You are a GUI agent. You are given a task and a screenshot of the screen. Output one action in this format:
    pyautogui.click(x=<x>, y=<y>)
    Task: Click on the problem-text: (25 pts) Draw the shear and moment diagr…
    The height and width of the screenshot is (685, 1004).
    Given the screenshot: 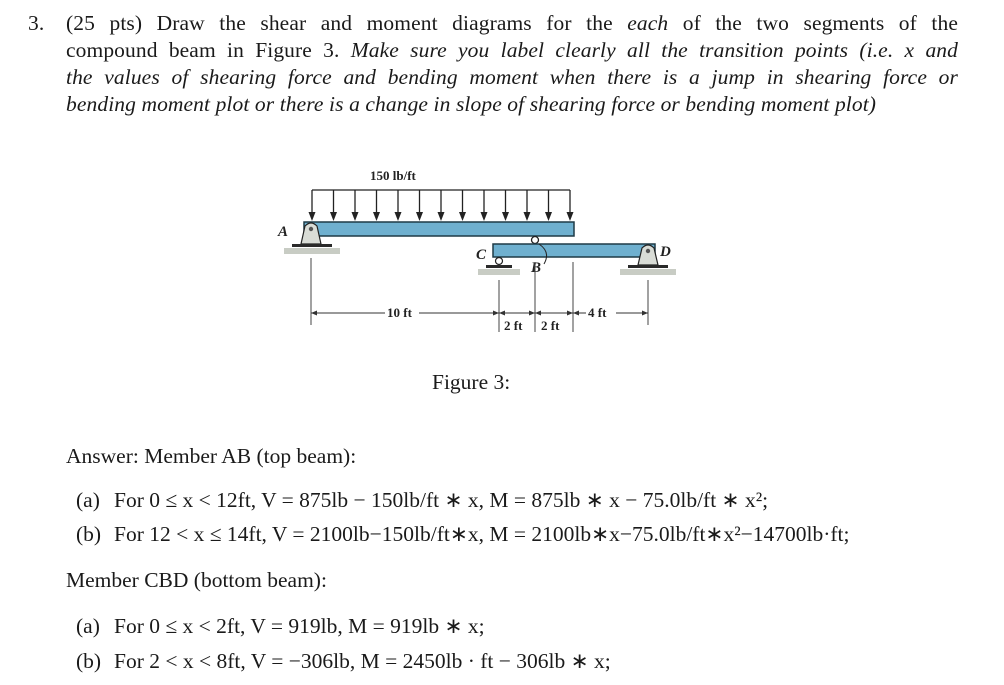 What is the action you would take?
    pyautogui.click(x=512, y=64)
    